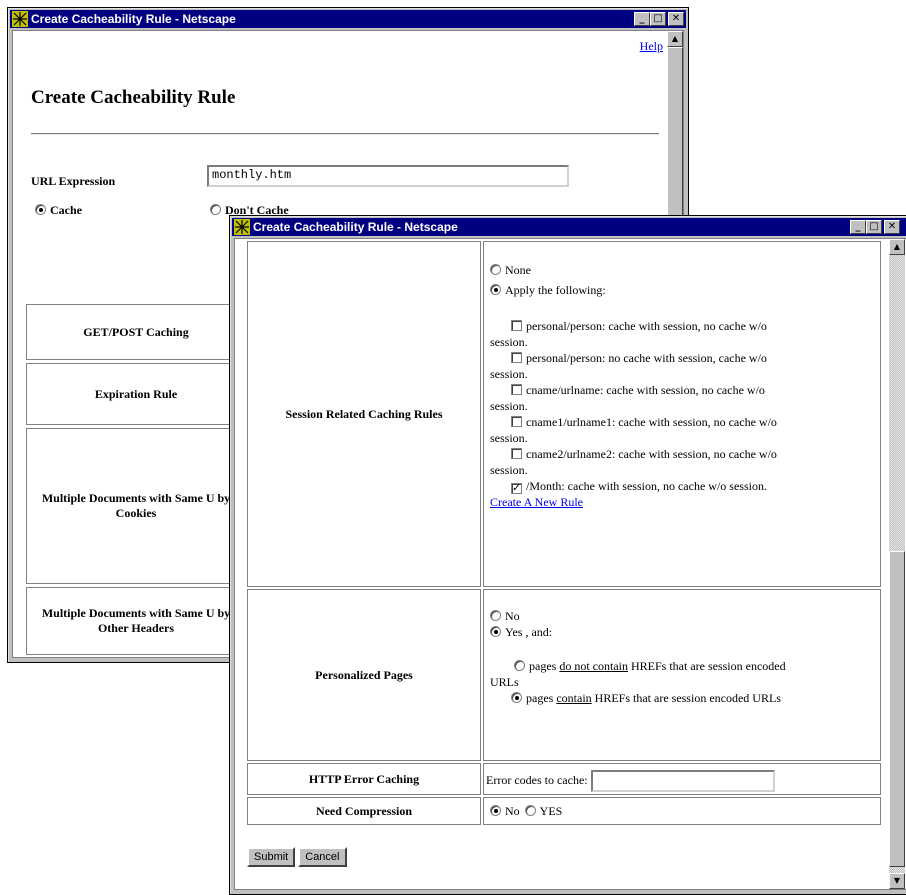 The image size is (906, 895). What do you see at coordinates (58, 210) in the screenshot?
I see `cache-option: Cache` at bounding box center [58, 210].